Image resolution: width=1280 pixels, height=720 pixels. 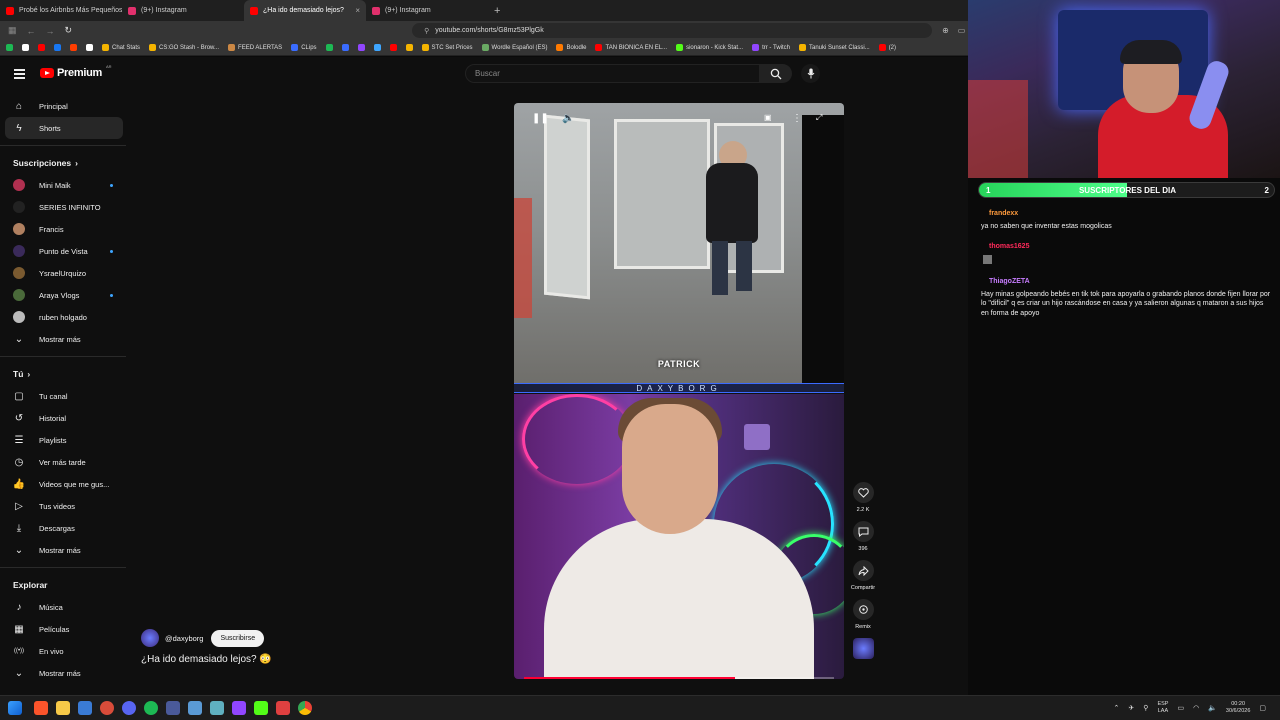 What do you see at coordinates (426, 31) in the screenshot?
I see `site-info-icon: ⚲` at bounding box center [426, 31].